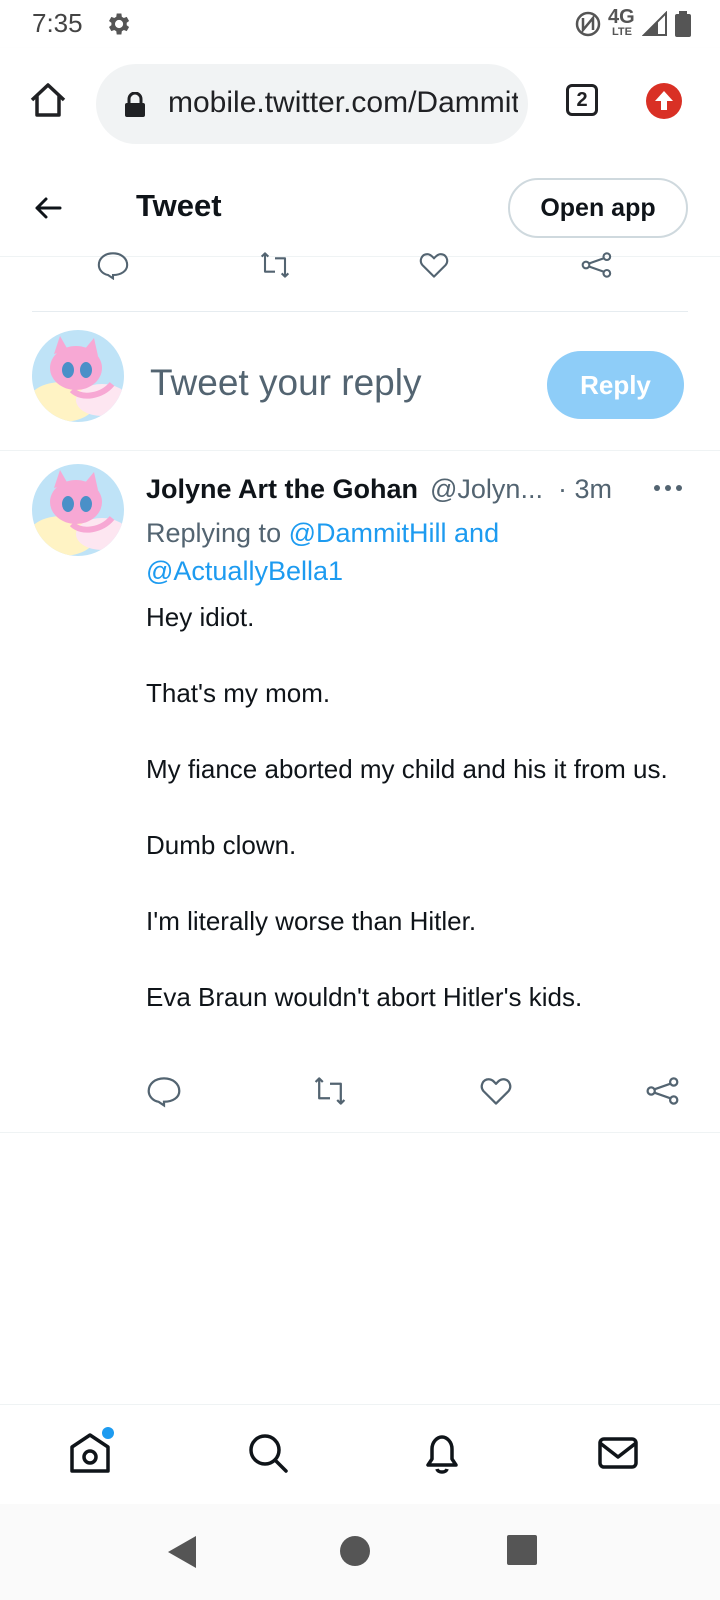  I want to click on tweet-paragraph: Dumb clown., so click(221, 845).